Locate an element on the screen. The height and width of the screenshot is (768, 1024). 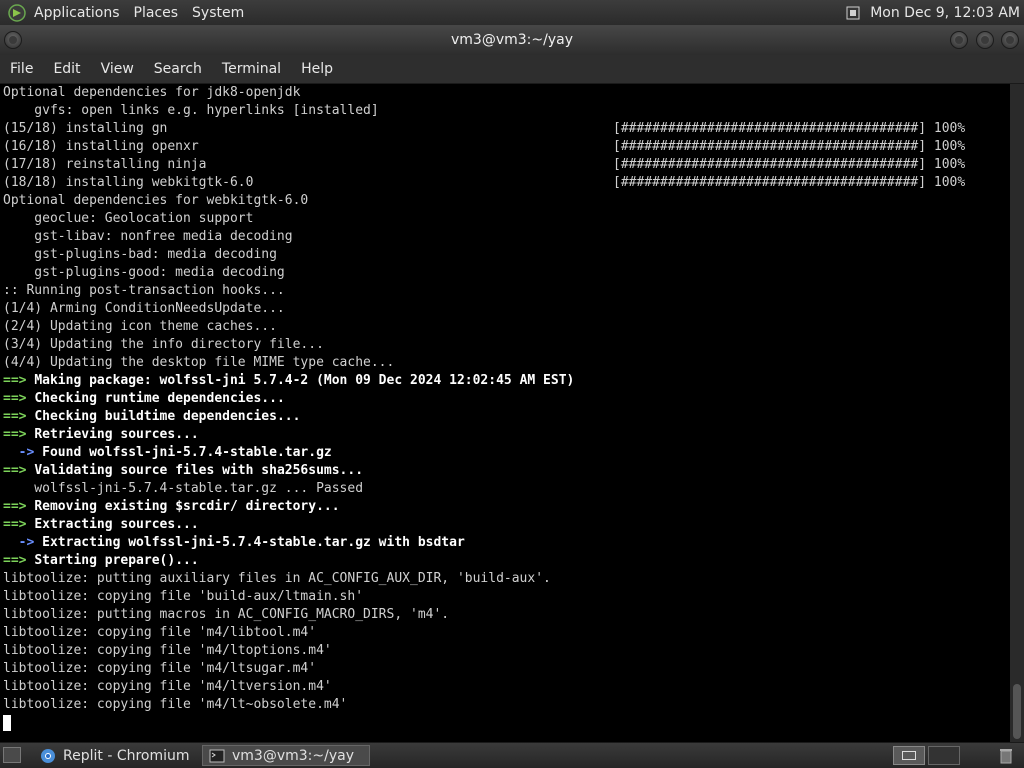
clock: Mon Dec 9, 12:03 AM is located at coordinates (945, 13).